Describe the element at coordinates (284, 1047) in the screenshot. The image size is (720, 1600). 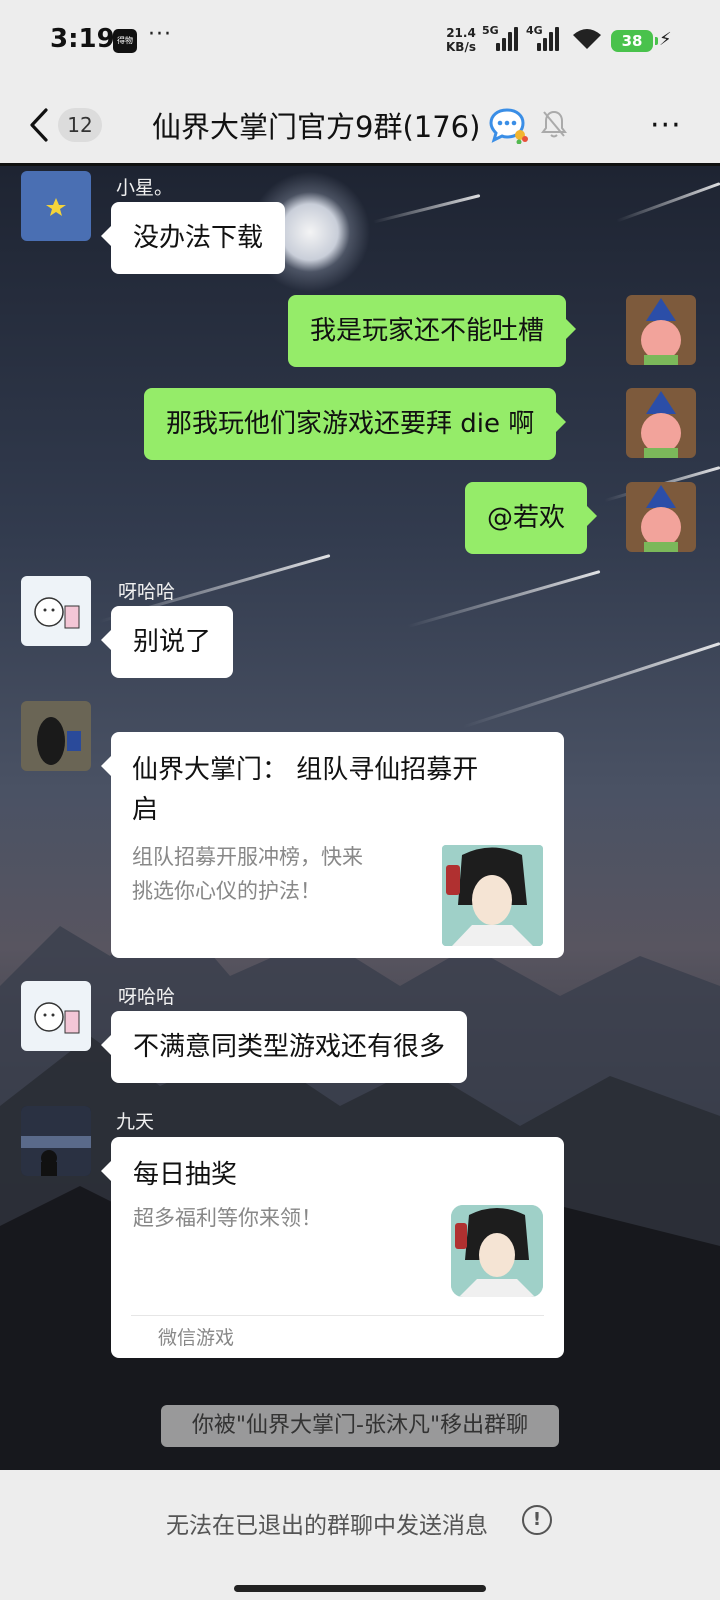
I see `message-bubble: 不满意同类型游戏还有很多` at that location.